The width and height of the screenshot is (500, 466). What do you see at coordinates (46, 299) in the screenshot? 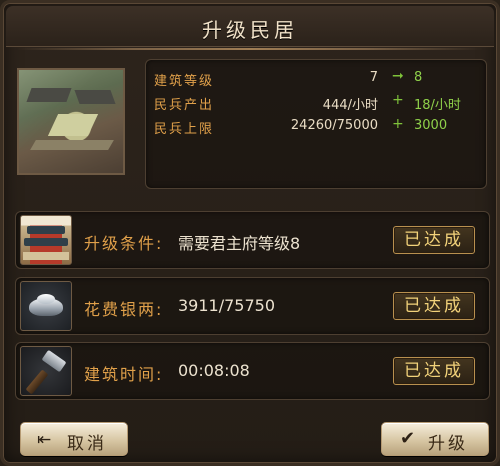
I see `ingot-top-shape` at bounding box center [46, 299].